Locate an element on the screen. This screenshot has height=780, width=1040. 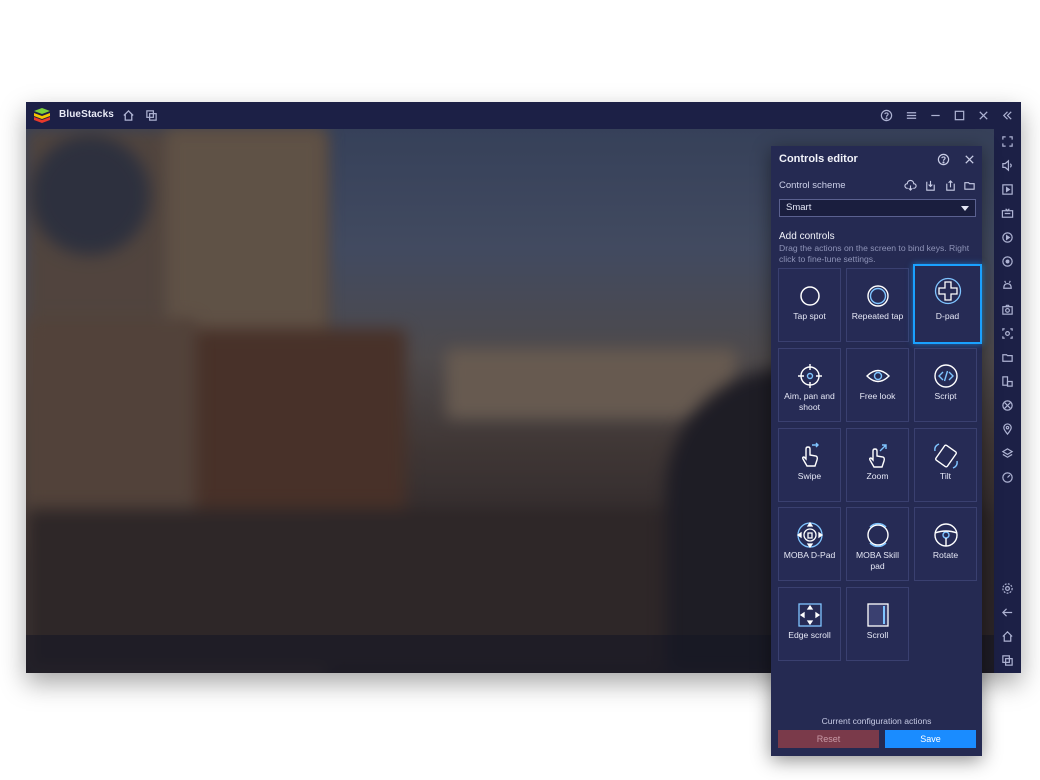
tile-aim-pan-shoot: Aim, pan and shoot is located at coordinates (809, 385).